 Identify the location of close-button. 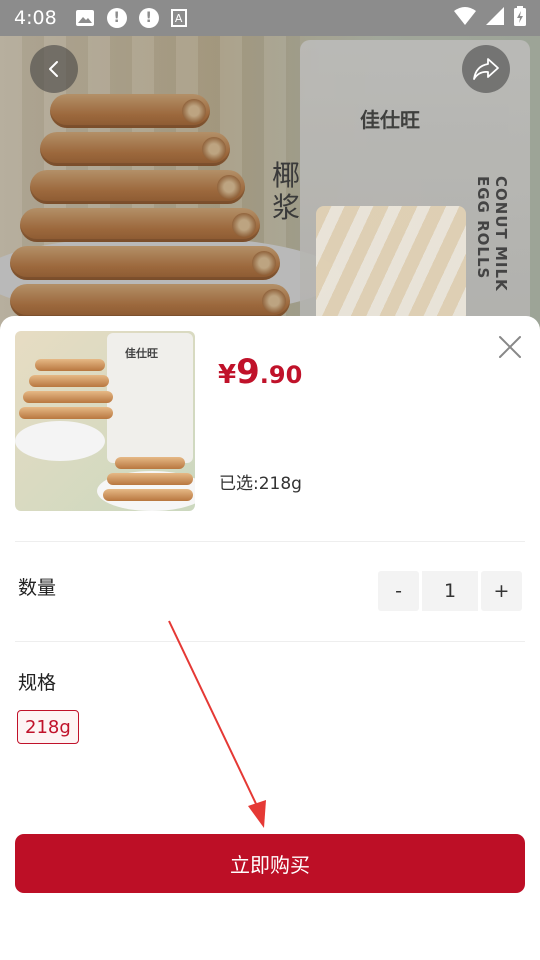
(510, 347).